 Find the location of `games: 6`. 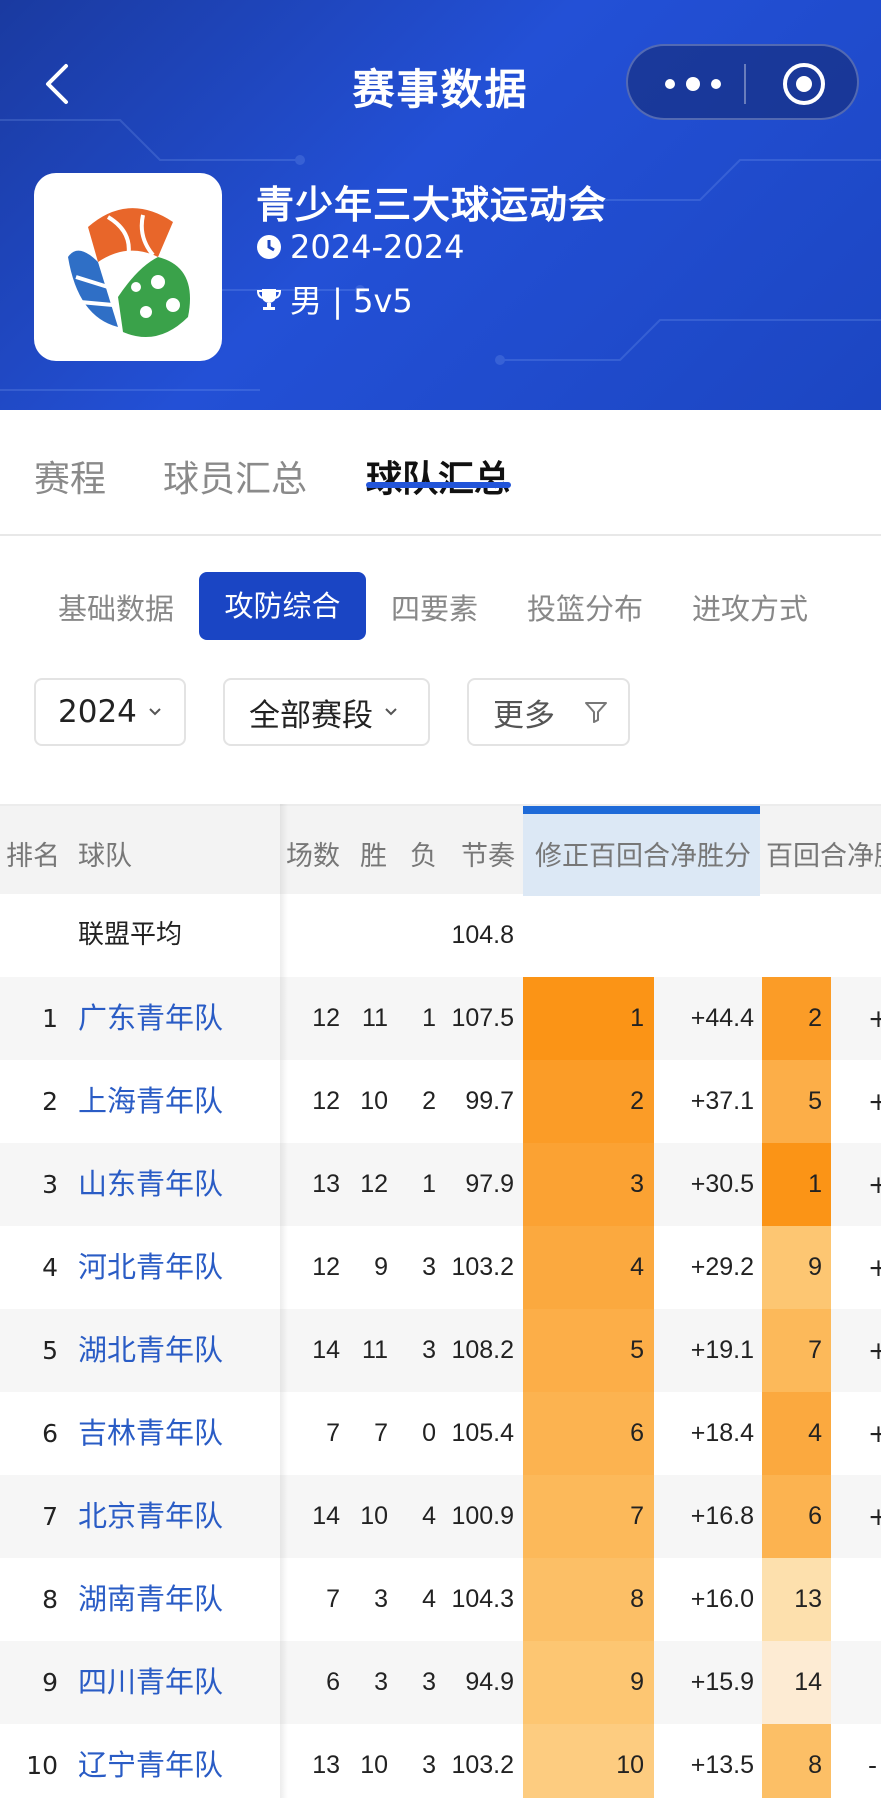

games: 6 is located at coordinates (333, 1682).